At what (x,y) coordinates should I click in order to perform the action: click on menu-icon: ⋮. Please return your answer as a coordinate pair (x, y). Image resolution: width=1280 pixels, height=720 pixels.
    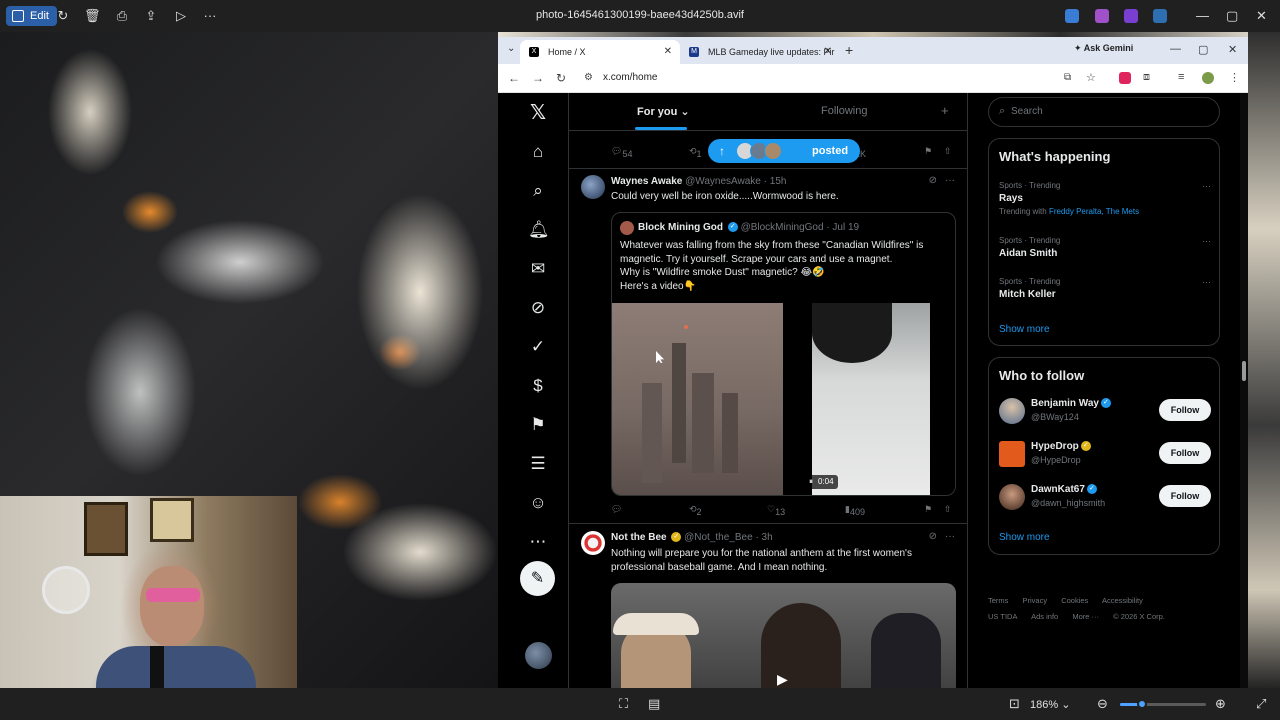
    Looking at the image, I should click on (1234, 77).